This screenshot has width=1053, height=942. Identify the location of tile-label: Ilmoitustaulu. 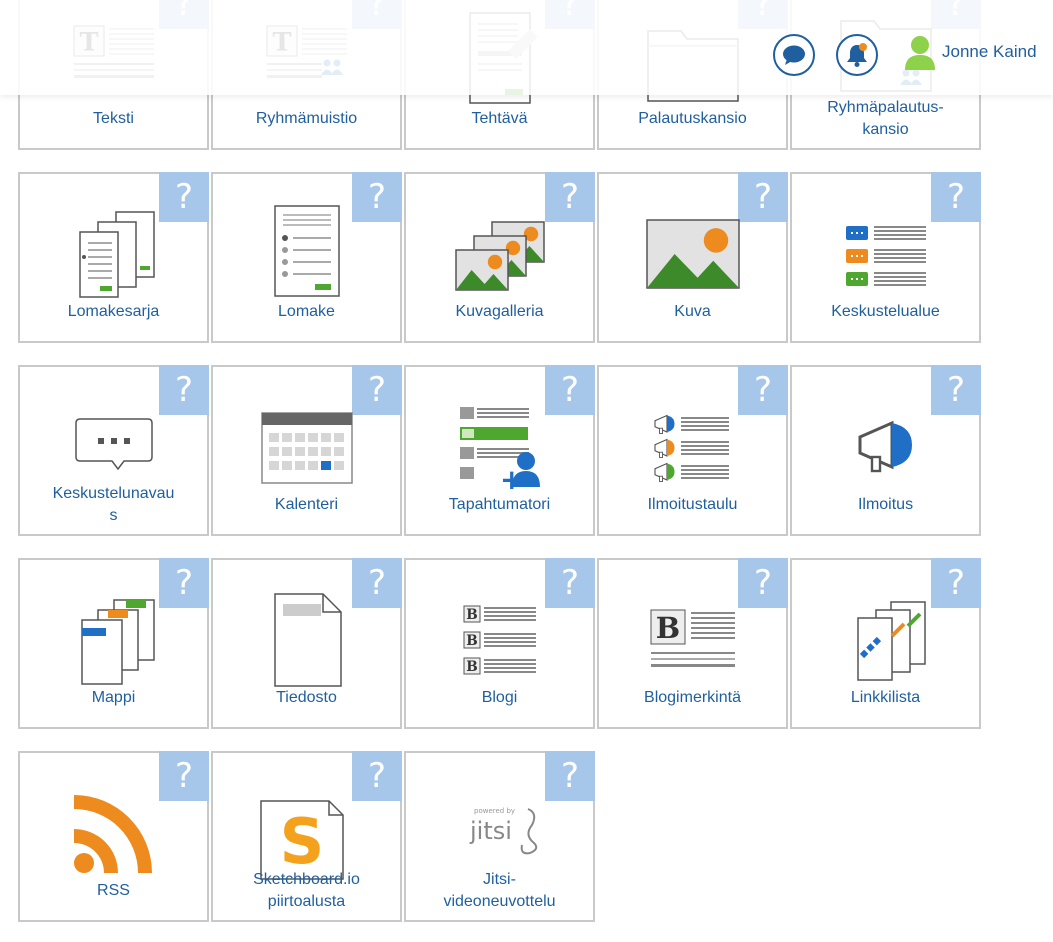
(692, 504).